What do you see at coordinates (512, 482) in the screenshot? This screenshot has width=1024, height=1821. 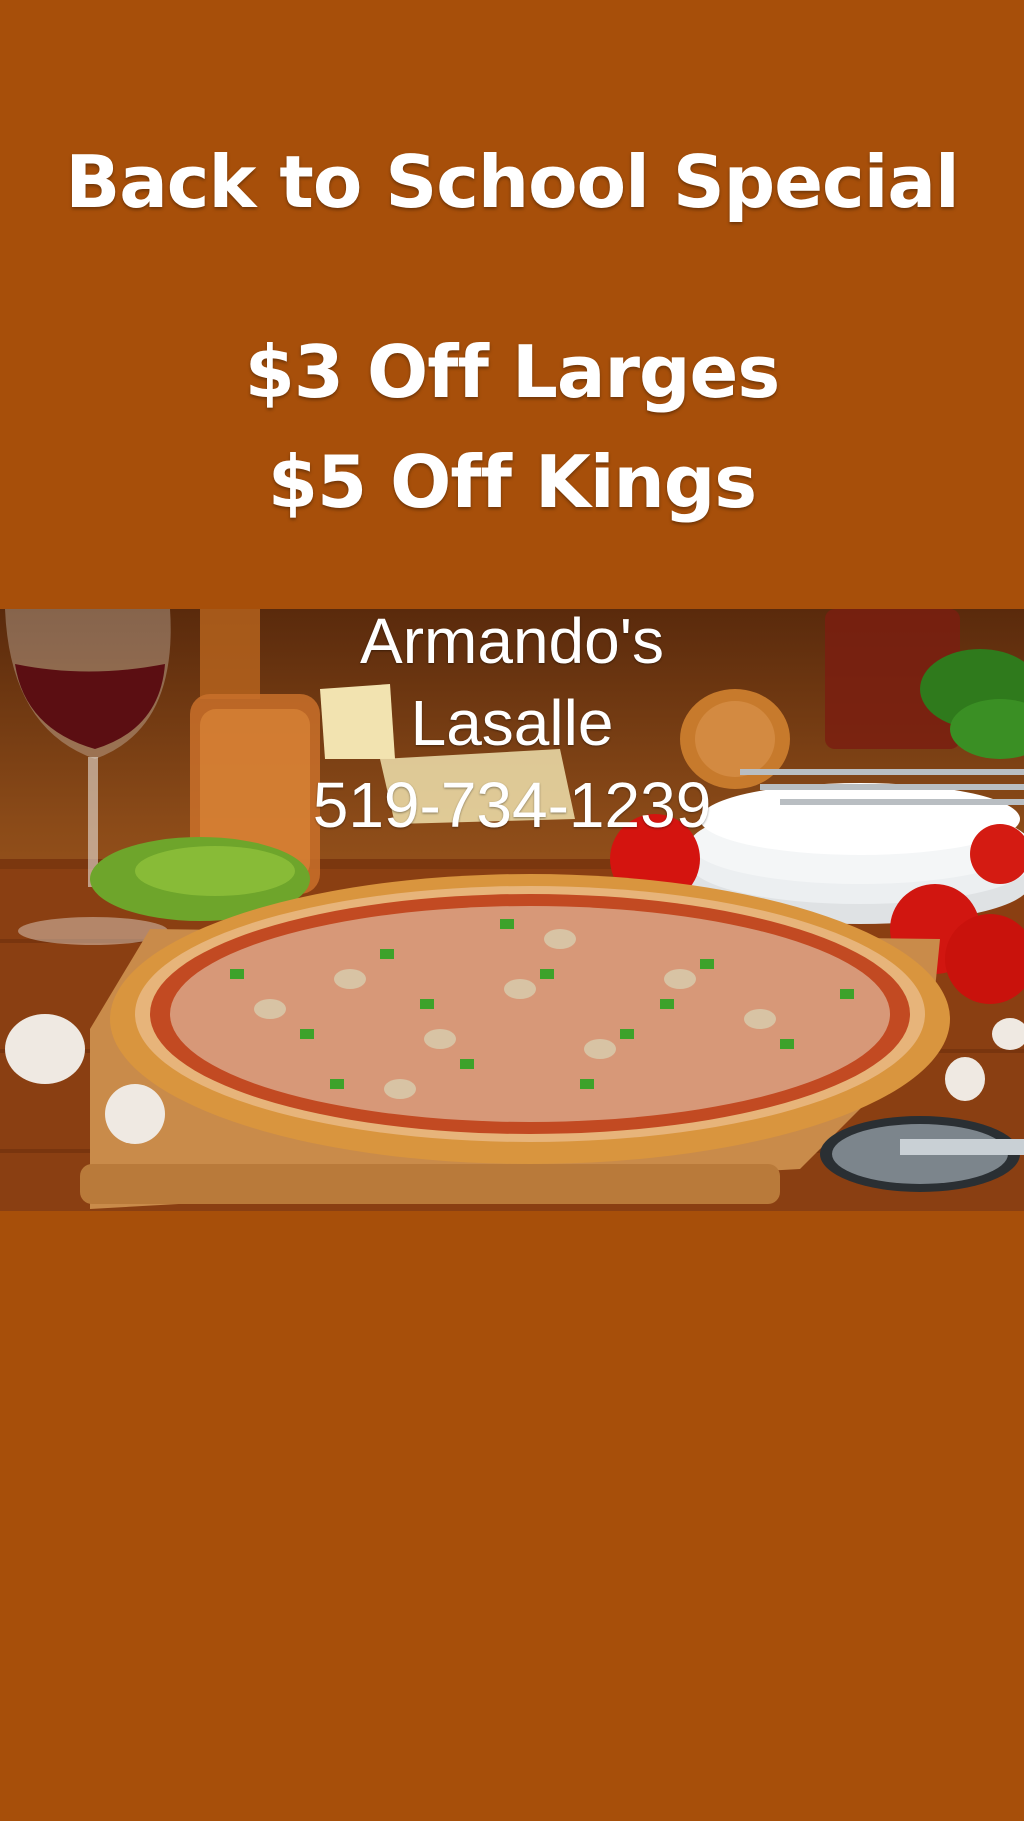 I see `offer-kings: $5 Off Kings` at bounding box center [512, 482].